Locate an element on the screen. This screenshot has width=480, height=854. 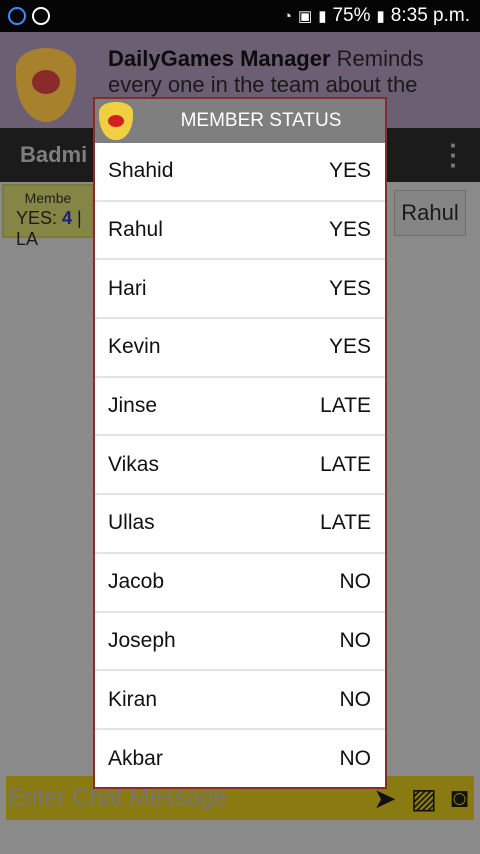
member-row: Kevin YES is located at coordinates (240, 348).